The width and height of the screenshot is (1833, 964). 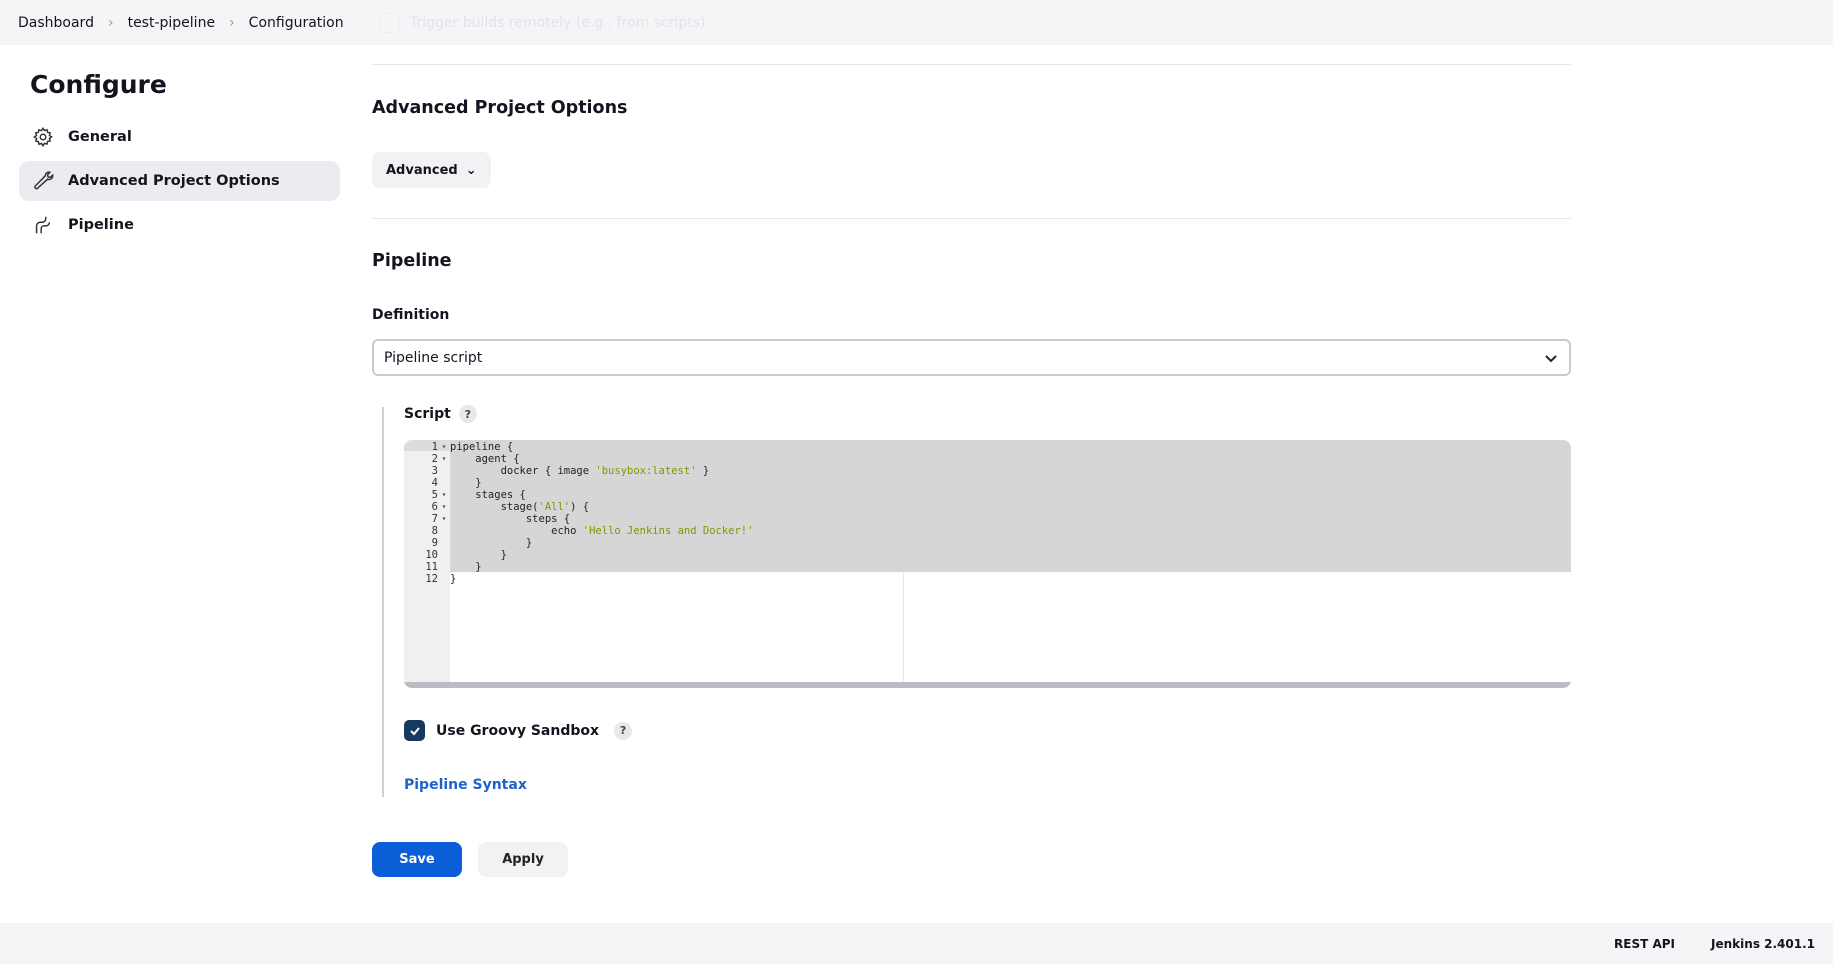 I want to click on breadcrumb-configuration: Configuration, so click(x=296, y=23).